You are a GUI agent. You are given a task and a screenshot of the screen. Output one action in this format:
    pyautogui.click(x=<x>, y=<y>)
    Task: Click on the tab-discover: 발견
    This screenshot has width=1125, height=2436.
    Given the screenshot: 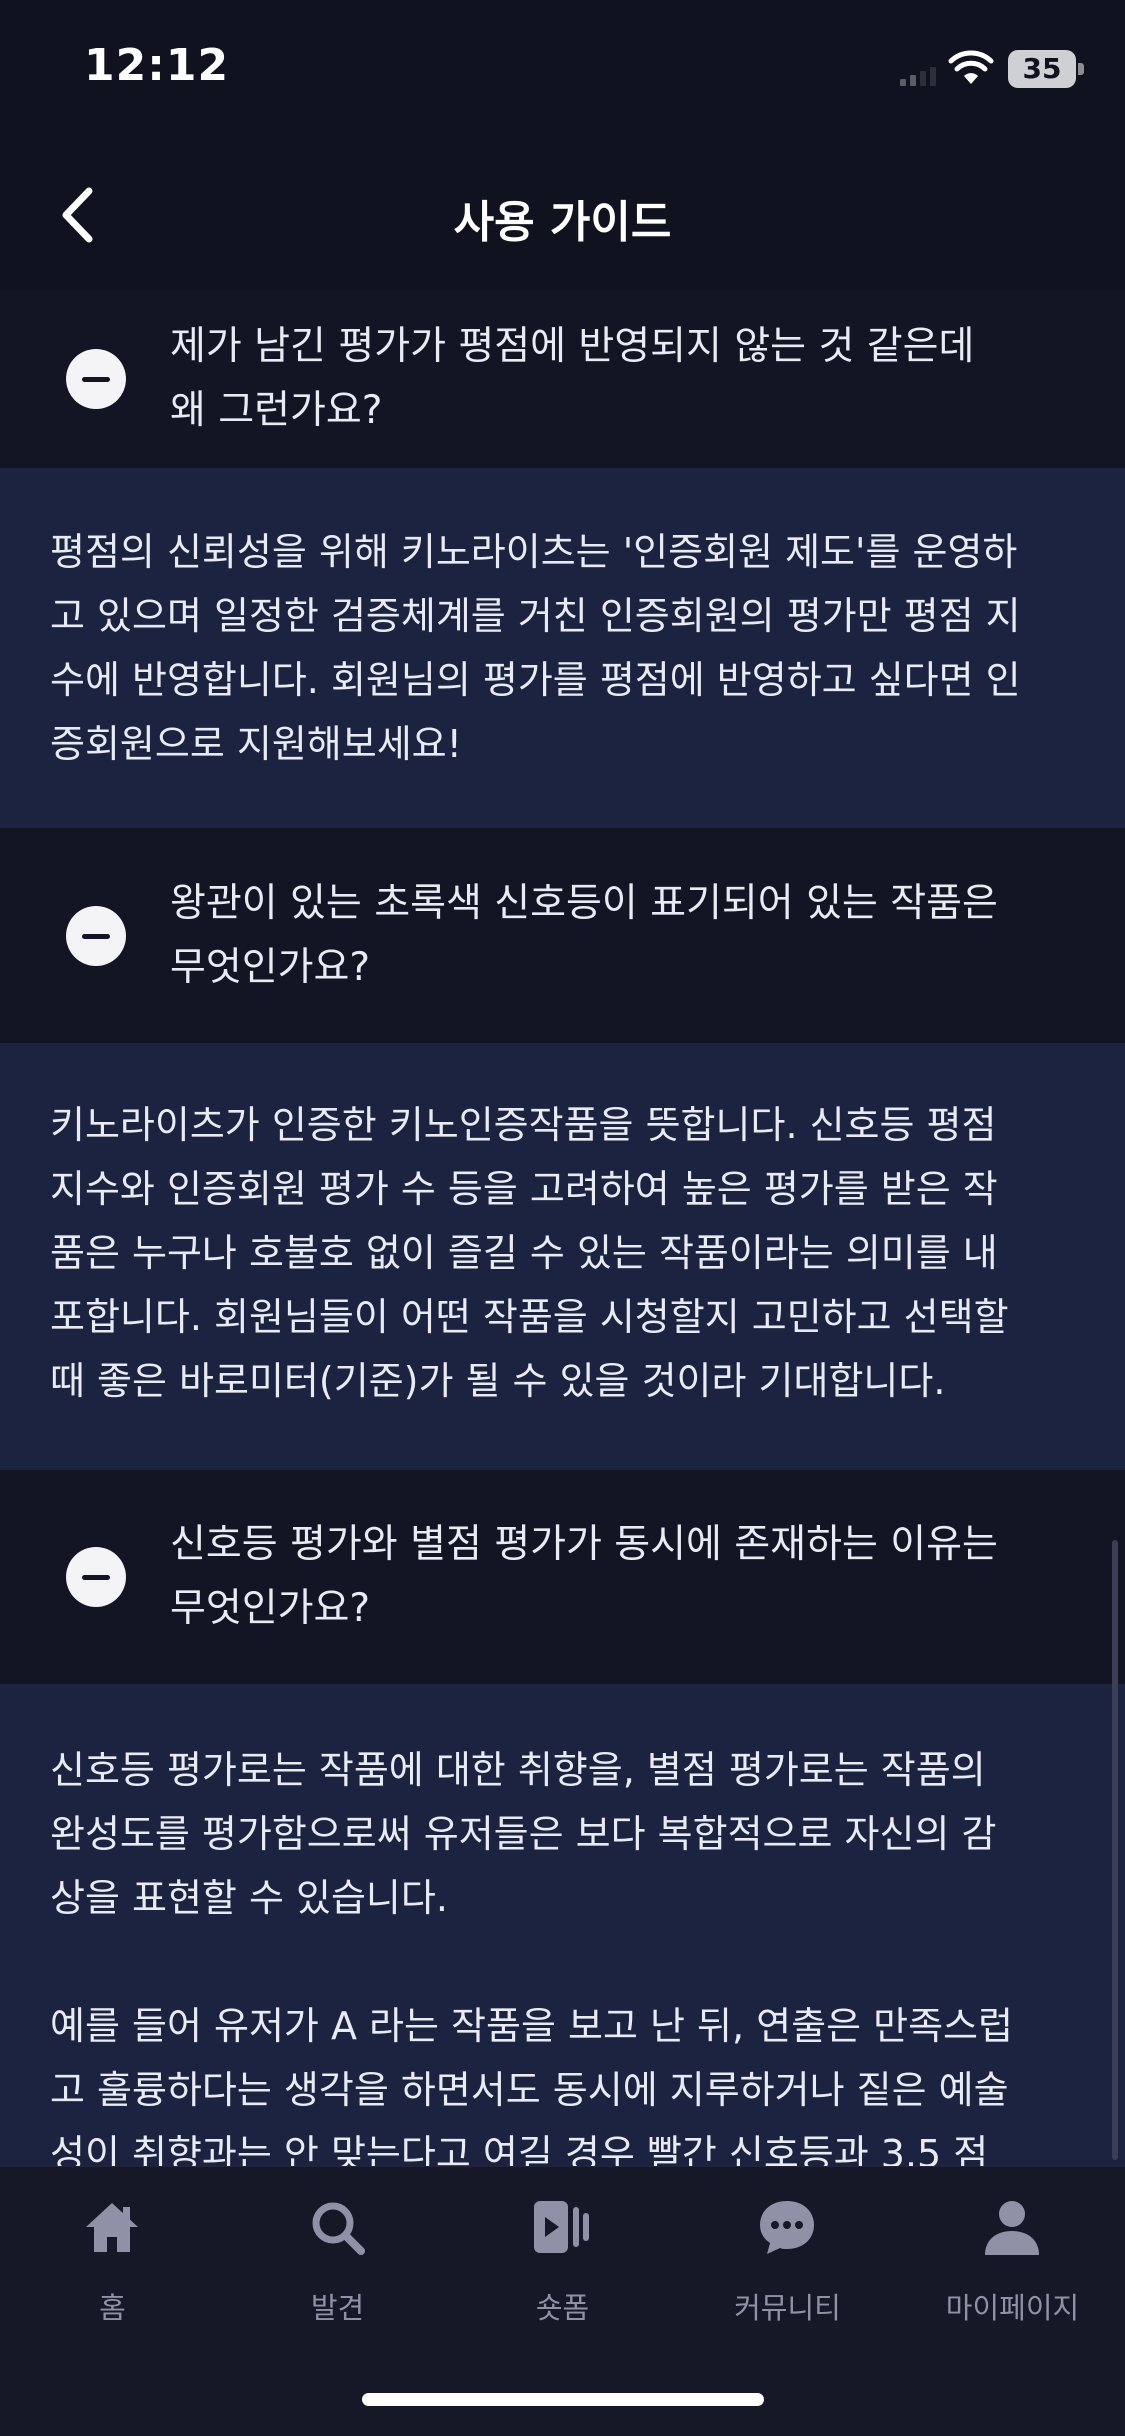 What is the action you would take?
    pyautogui.click(x=337, y=2267)
    